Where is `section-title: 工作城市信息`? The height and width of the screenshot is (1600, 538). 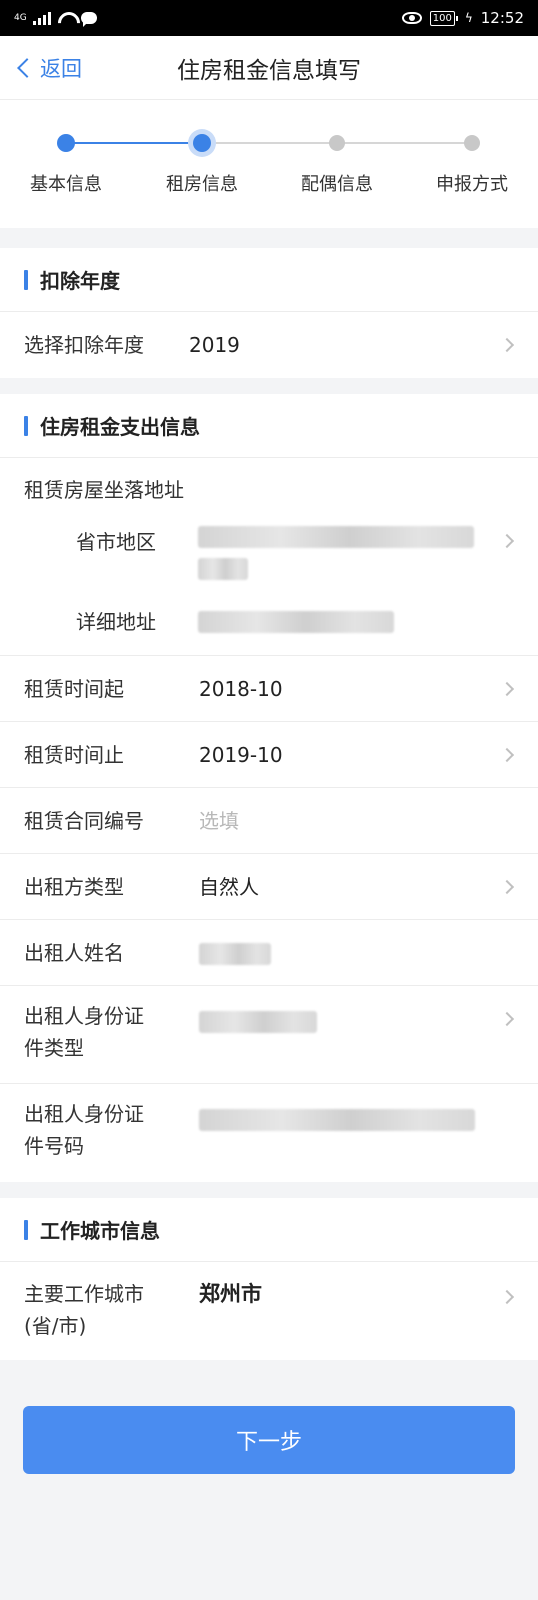
section-title: 工作城市信息 is located at coordinates (100, 1231).